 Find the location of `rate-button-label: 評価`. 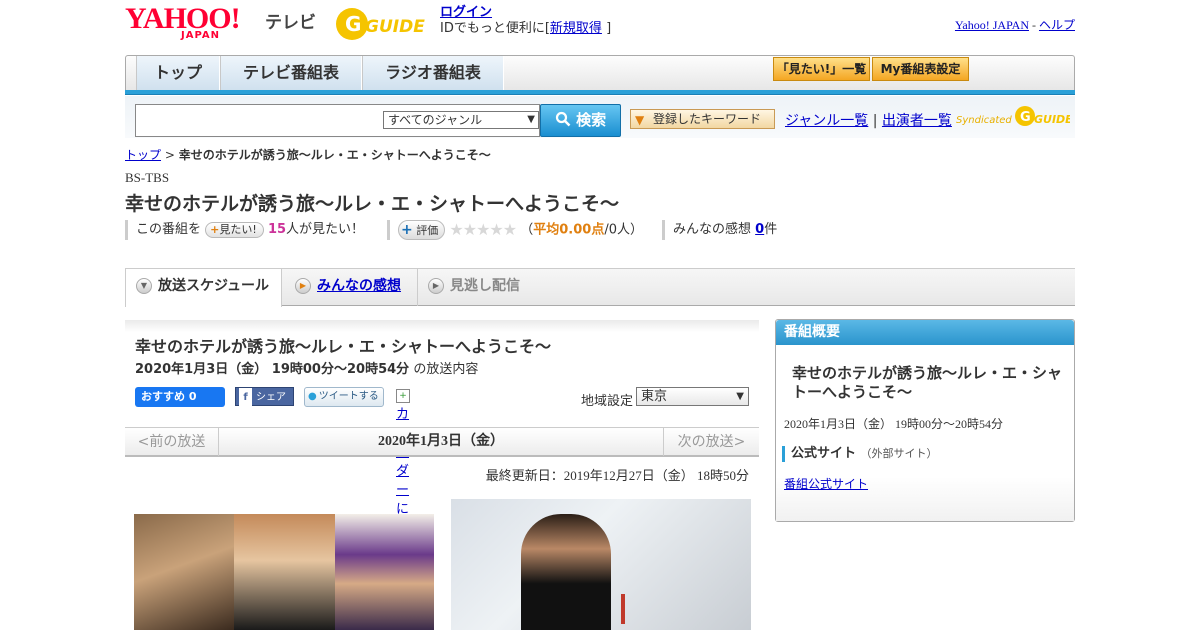

rate-button-label: 評価 is located at coordinates (427, 230).